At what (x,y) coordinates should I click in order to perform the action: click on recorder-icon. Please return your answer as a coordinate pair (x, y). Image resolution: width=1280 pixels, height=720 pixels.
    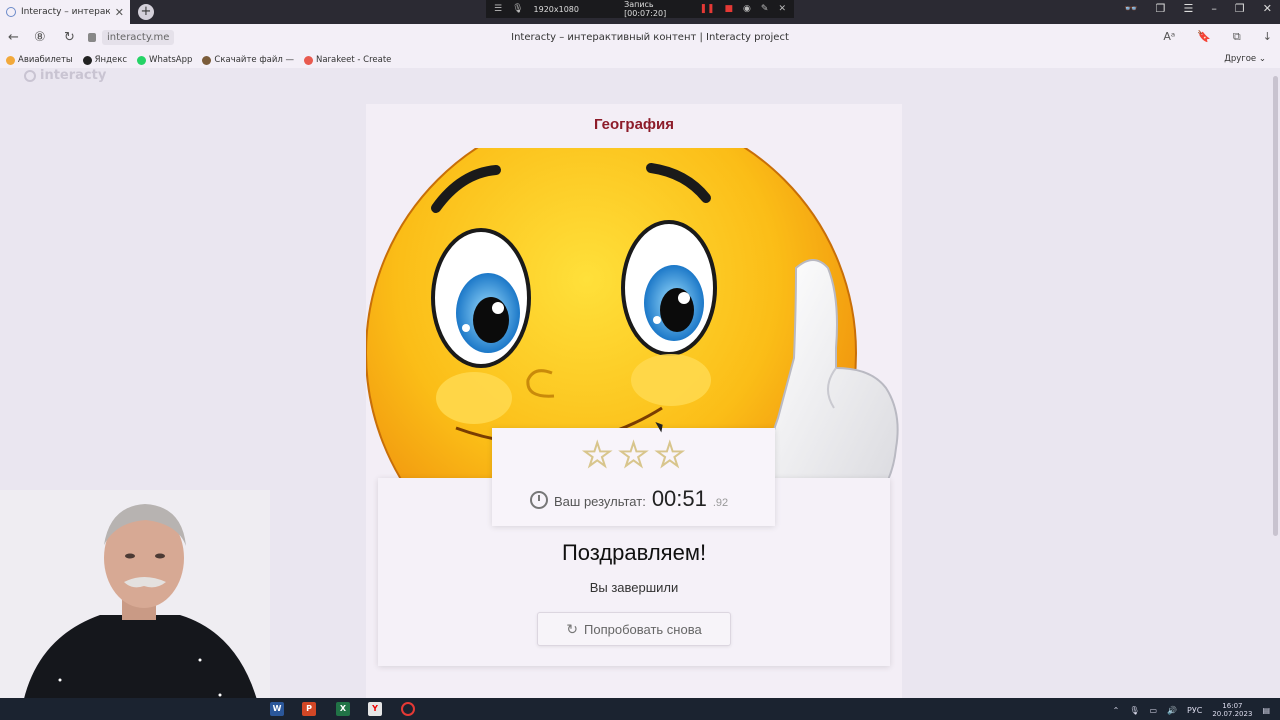
    Looking at the image, I should click on (408, 709).